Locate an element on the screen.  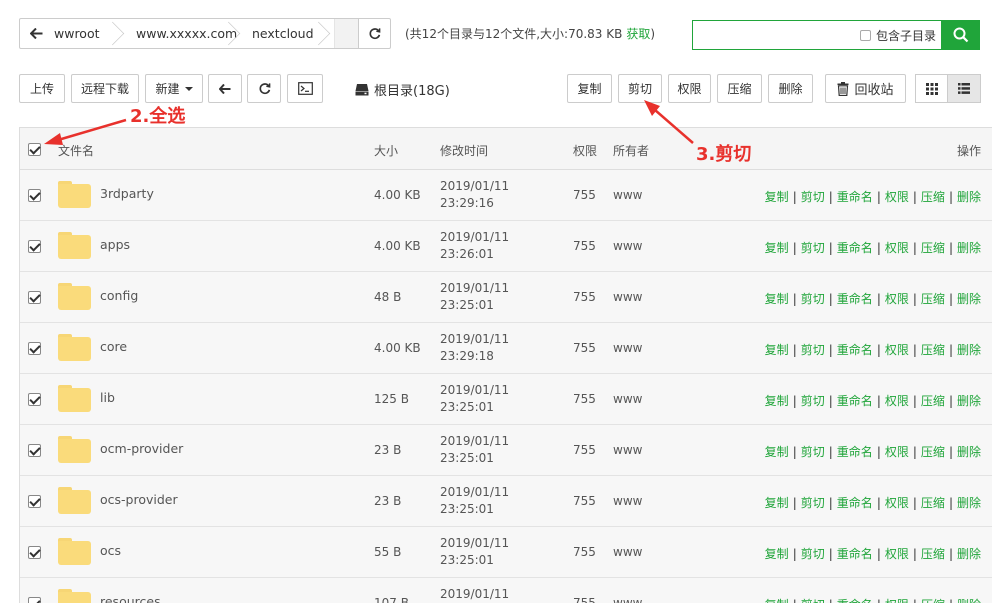
terminal-button is located at coordinates (305, 88).